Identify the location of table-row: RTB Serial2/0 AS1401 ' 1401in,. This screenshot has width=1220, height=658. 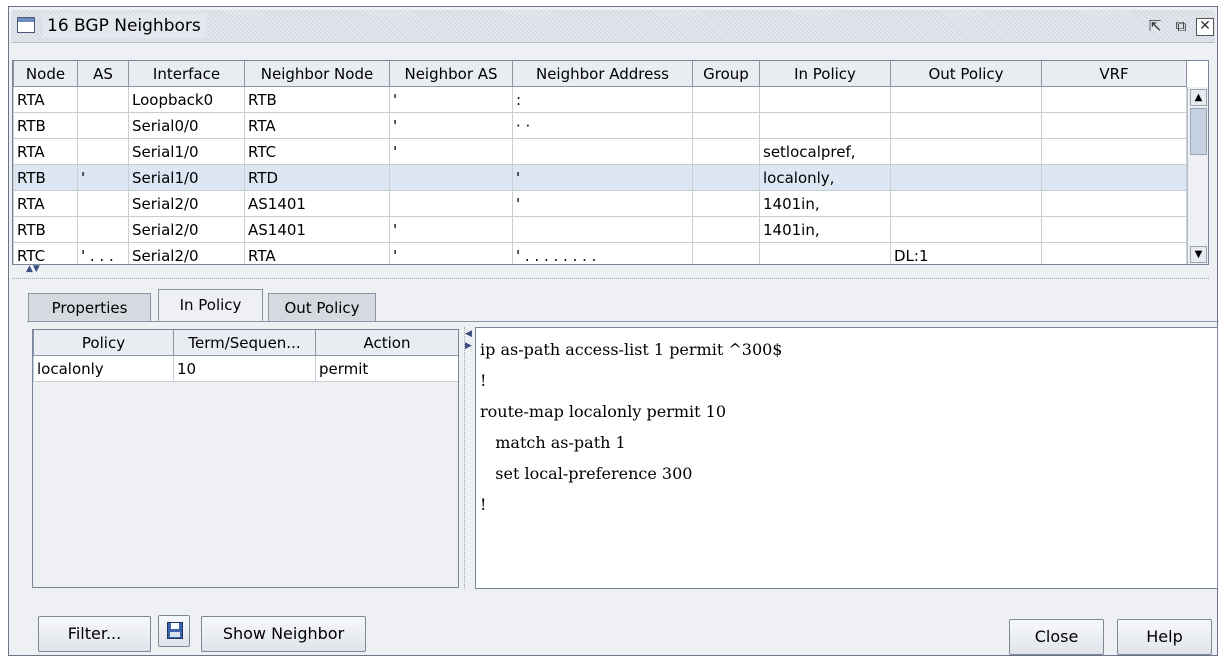
(600, 229).